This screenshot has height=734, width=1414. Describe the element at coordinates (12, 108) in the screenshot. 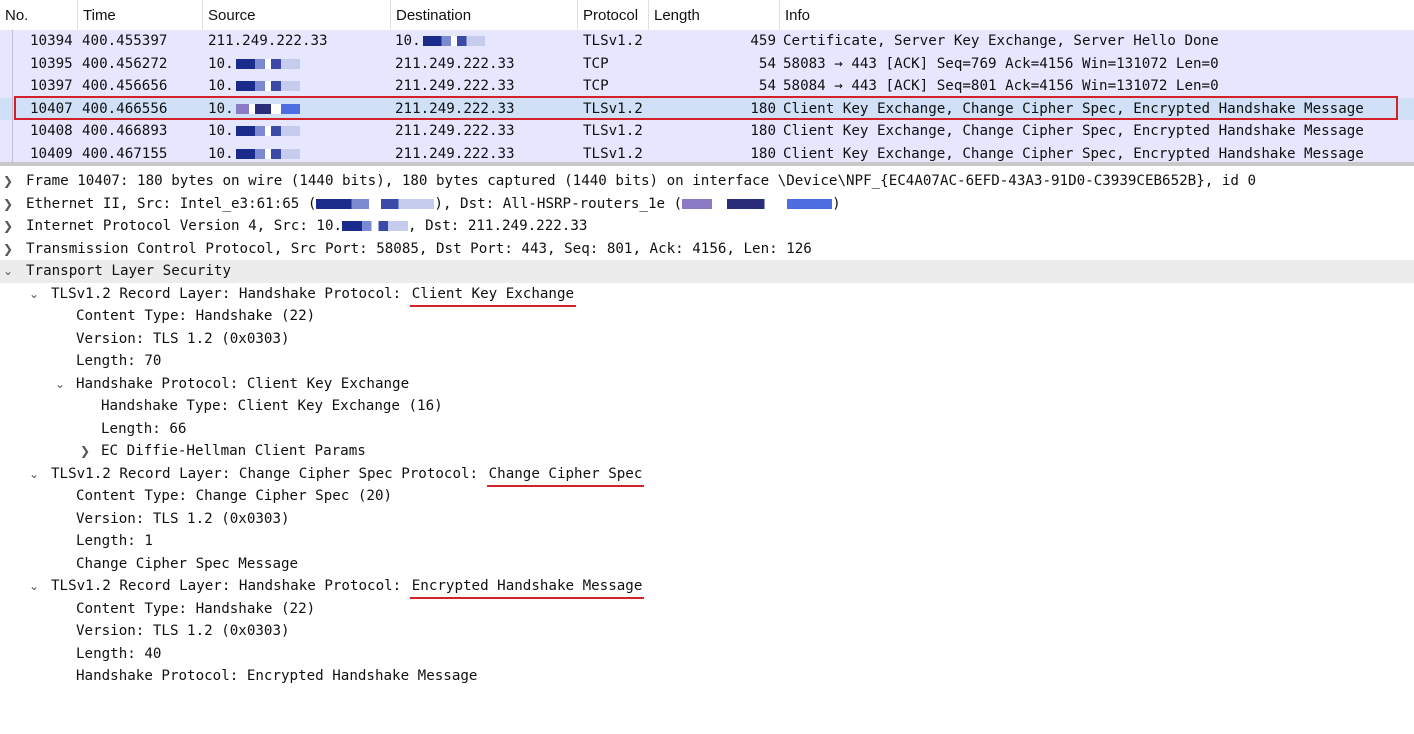

I see `row-gutter-line` at that location.